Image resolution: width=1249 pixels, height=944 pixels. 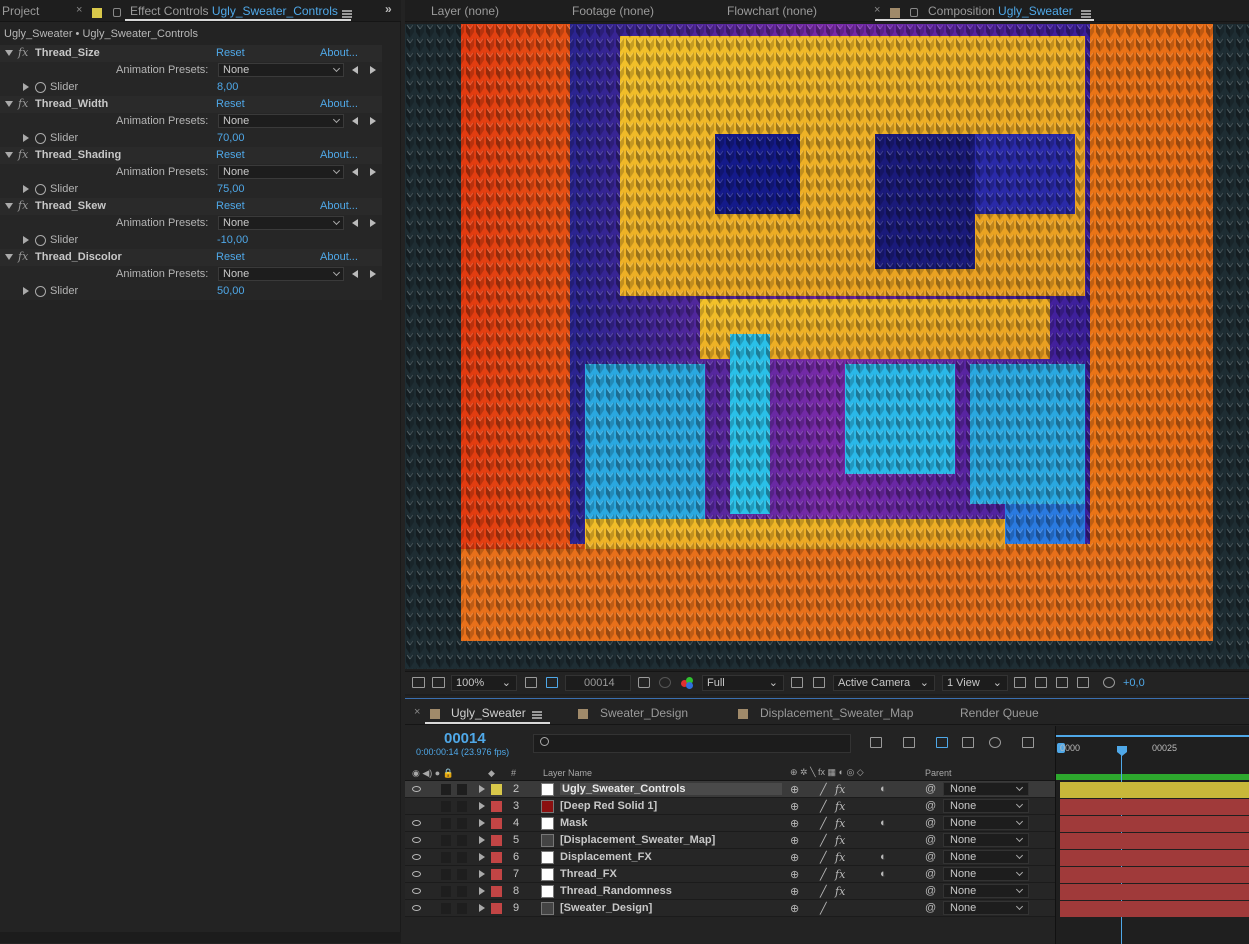 What do you see at coordinates (836, 713) in the screenshot?
I see `tab-displacement-map: Displacement_Sweater_Map` at bounding box center [836, 713].